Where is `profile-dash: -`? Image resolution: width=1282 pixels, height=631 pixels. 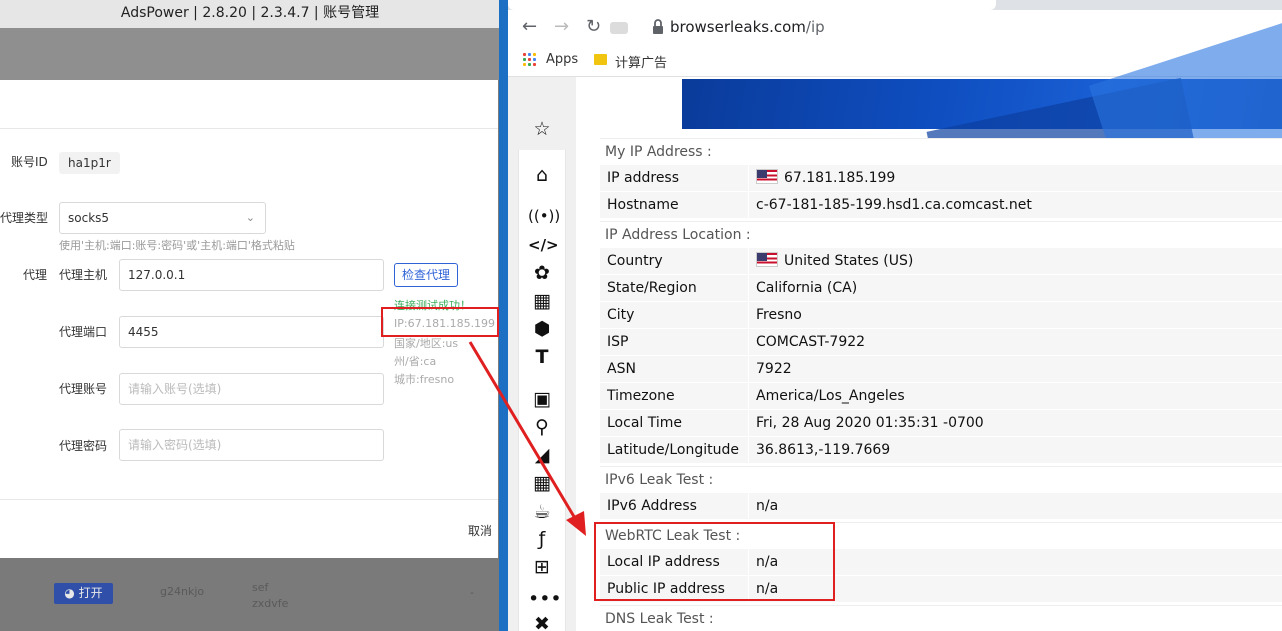
profile-dash: - is located at coordinates (472, 592).